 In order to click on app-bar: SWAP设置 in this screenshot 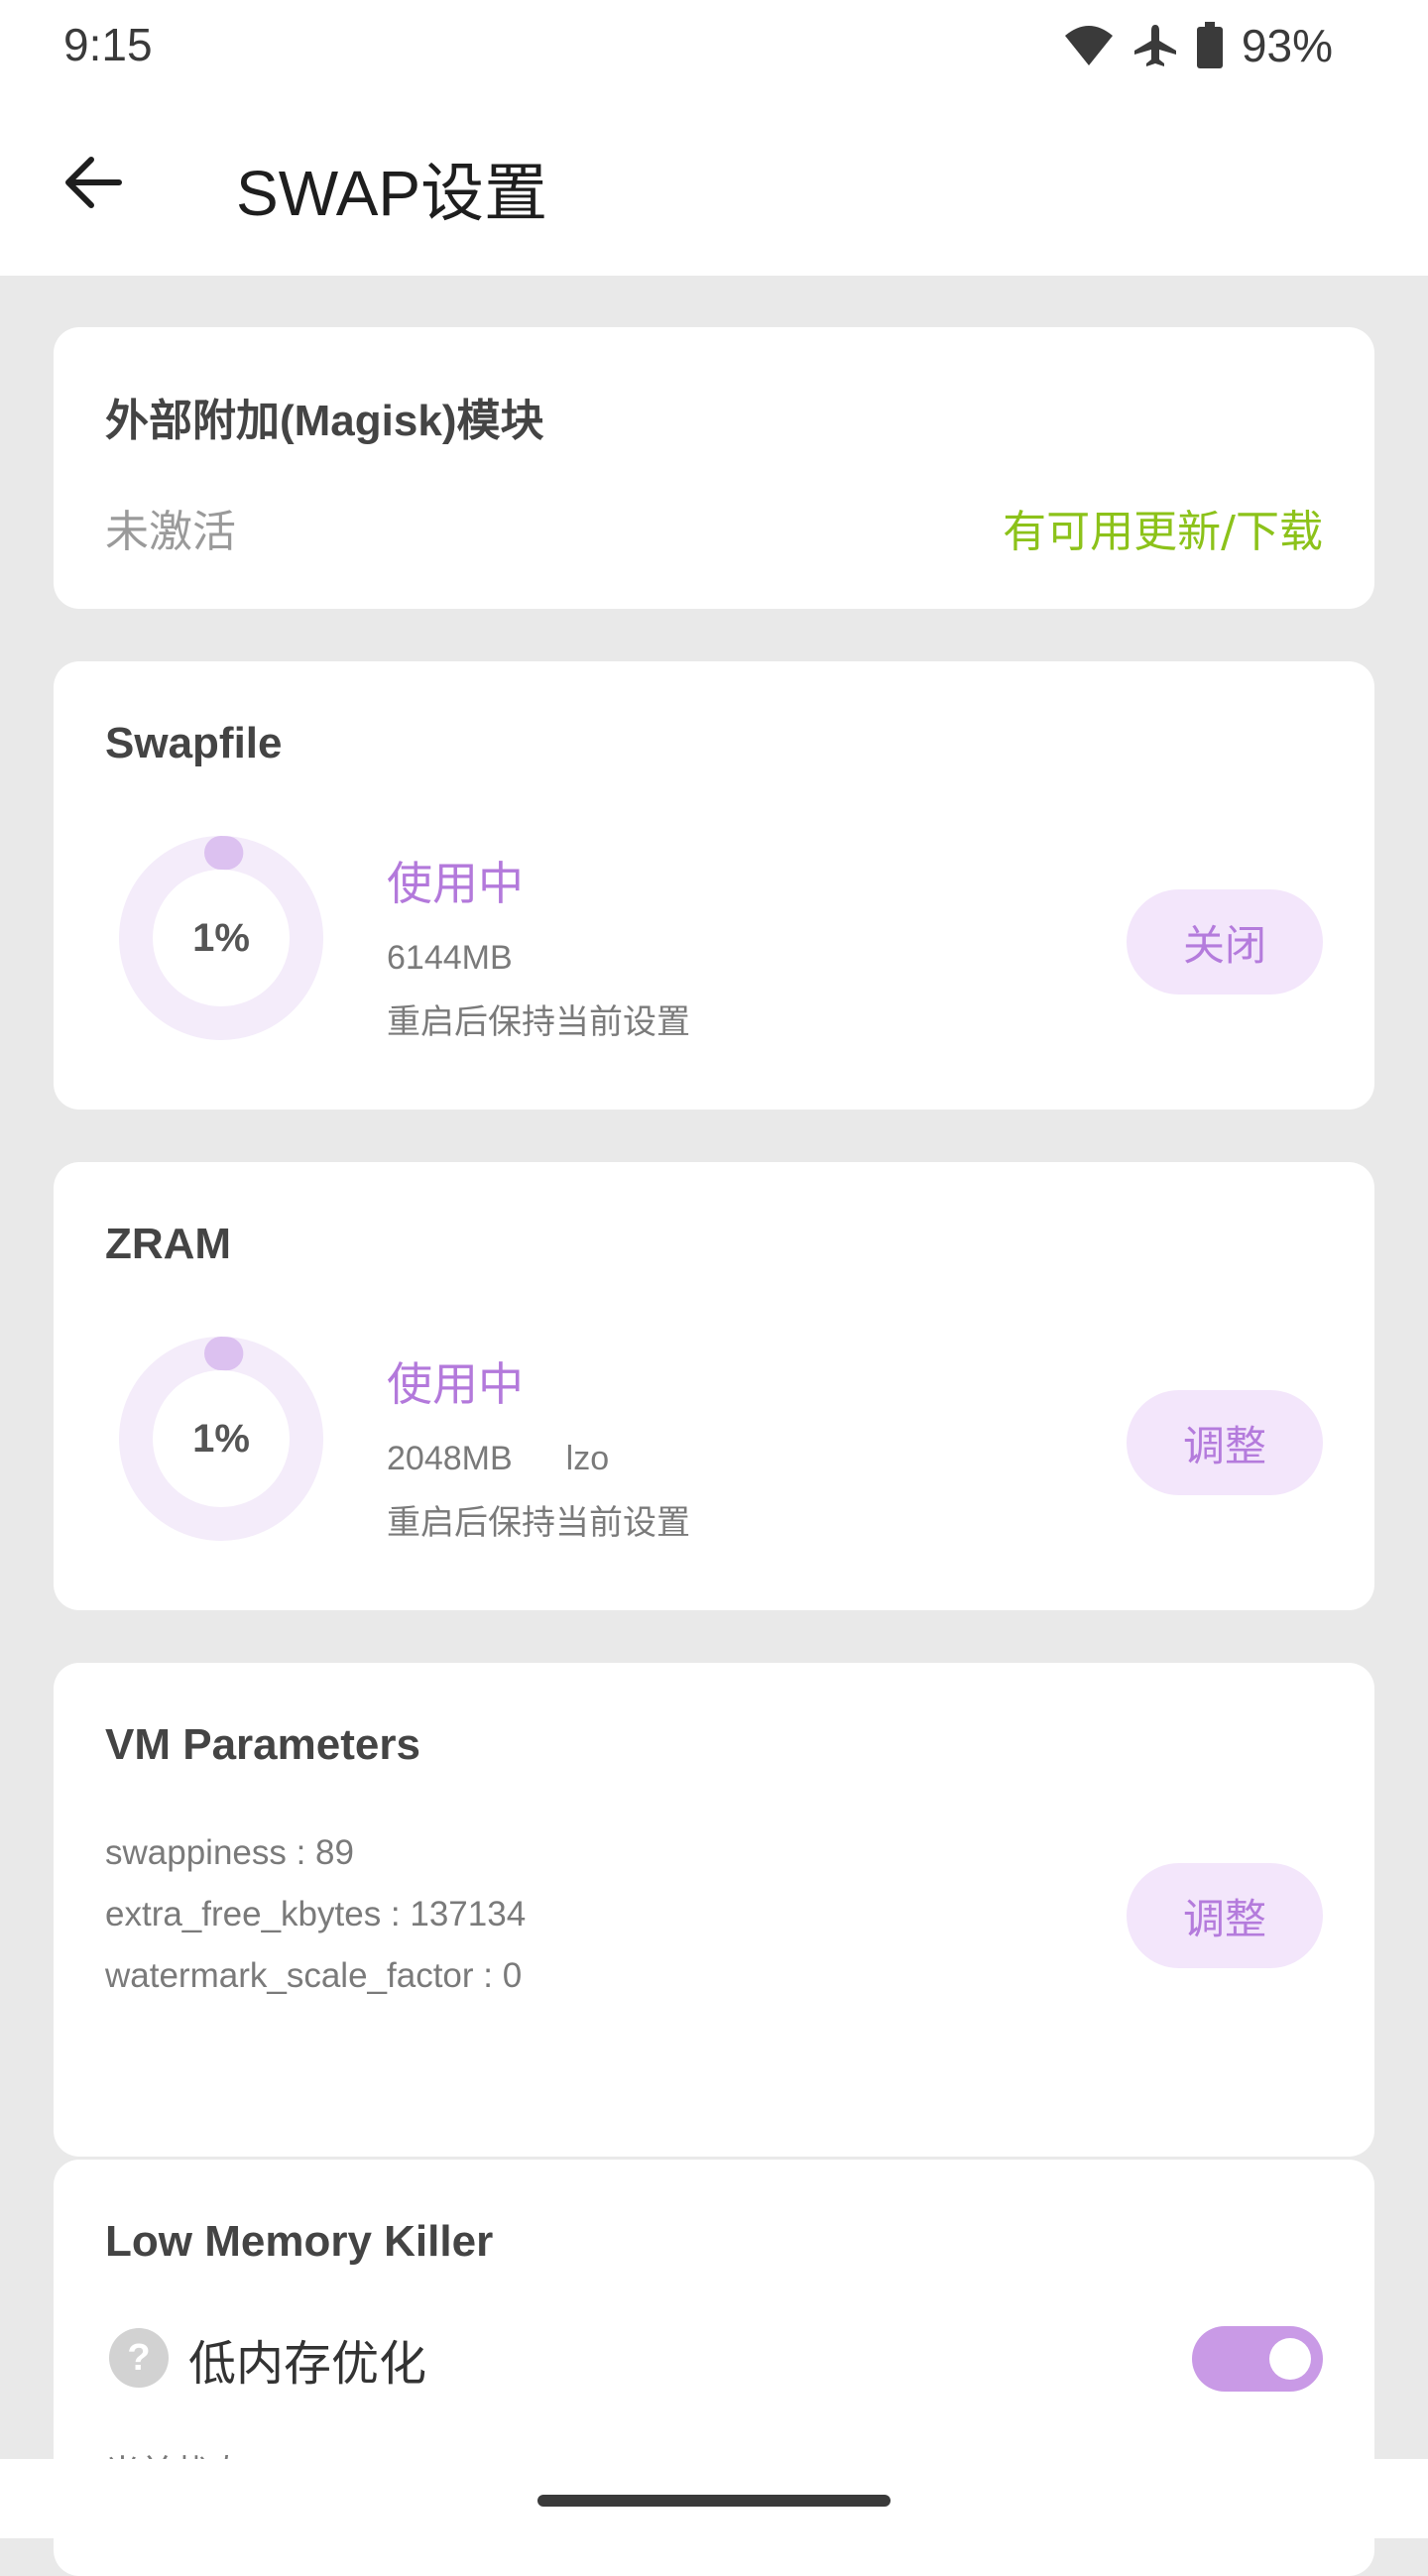, I will do `click(714, 184)`.